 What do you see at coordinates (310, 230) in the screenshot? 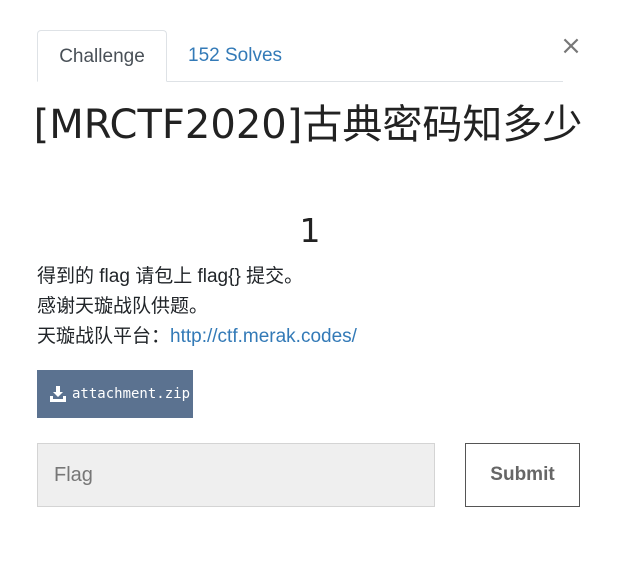
I see `challenge-points: 1` at bounding box center [310, 230].